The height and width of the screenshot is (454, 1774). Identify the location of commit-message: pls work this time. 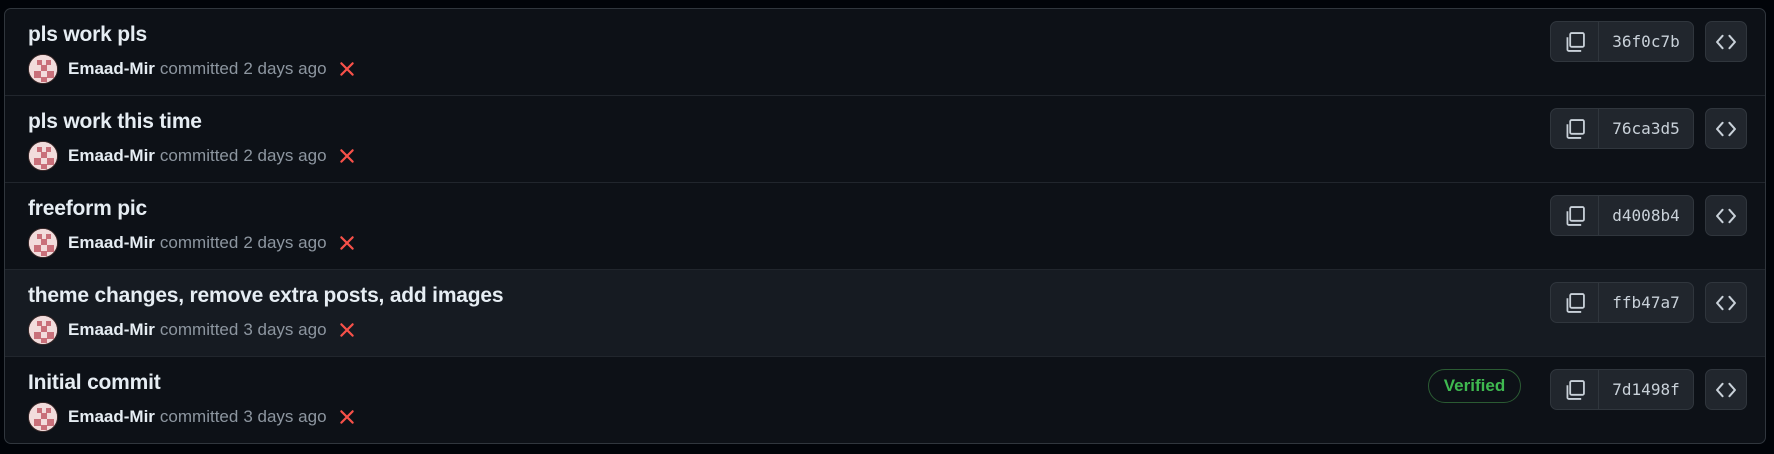
(115, 122).